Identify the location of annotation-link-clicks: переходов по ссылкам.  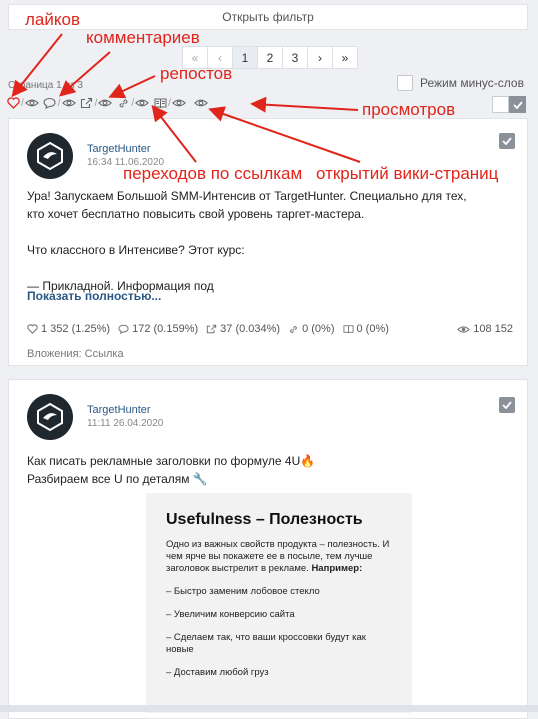
(213, 173).